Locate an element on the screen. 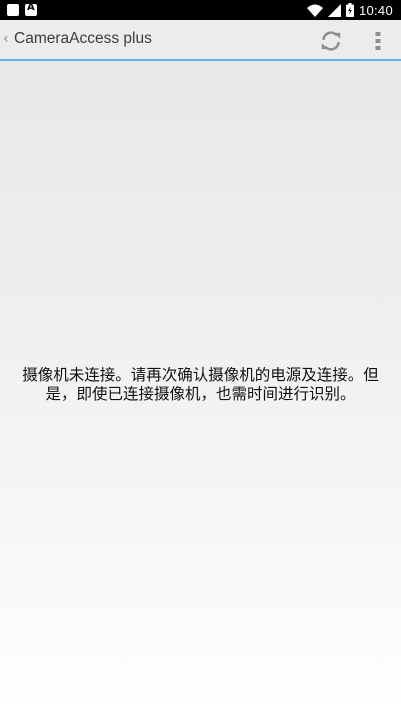 Image resolution: width=401 pixels, height=713 pixels. more-vertical-icon is located at coordinates (378, 41).